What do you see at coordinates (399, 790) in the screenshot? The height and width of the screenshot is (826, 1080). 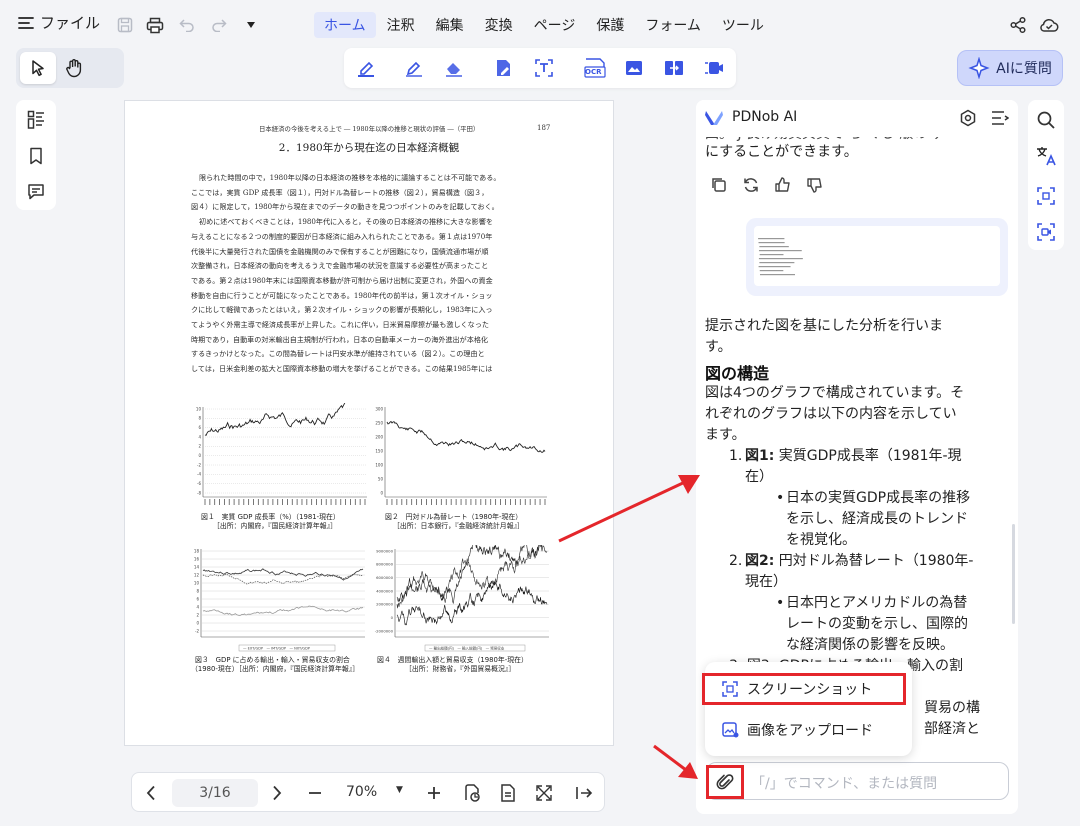 I see `zoom-dropdown-icon: ▼` at bounding box center [399, 790].